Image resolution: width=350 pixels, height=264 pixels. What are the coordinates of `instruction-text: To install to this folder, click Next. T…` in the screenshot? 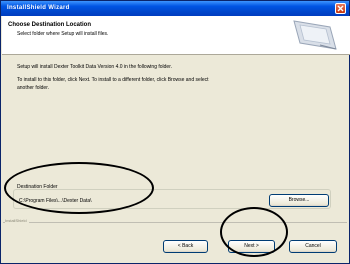 It's located at (113, 80).